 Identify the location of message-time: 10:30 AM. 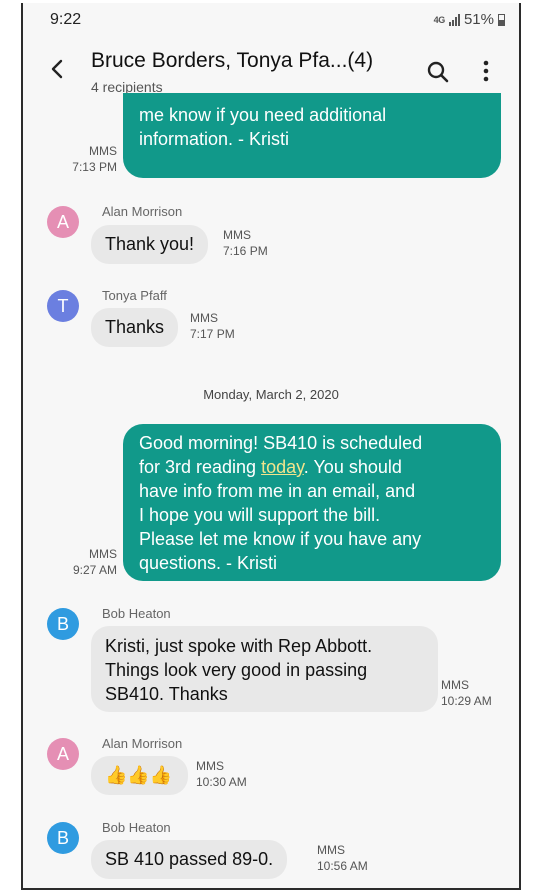
(221, 782).